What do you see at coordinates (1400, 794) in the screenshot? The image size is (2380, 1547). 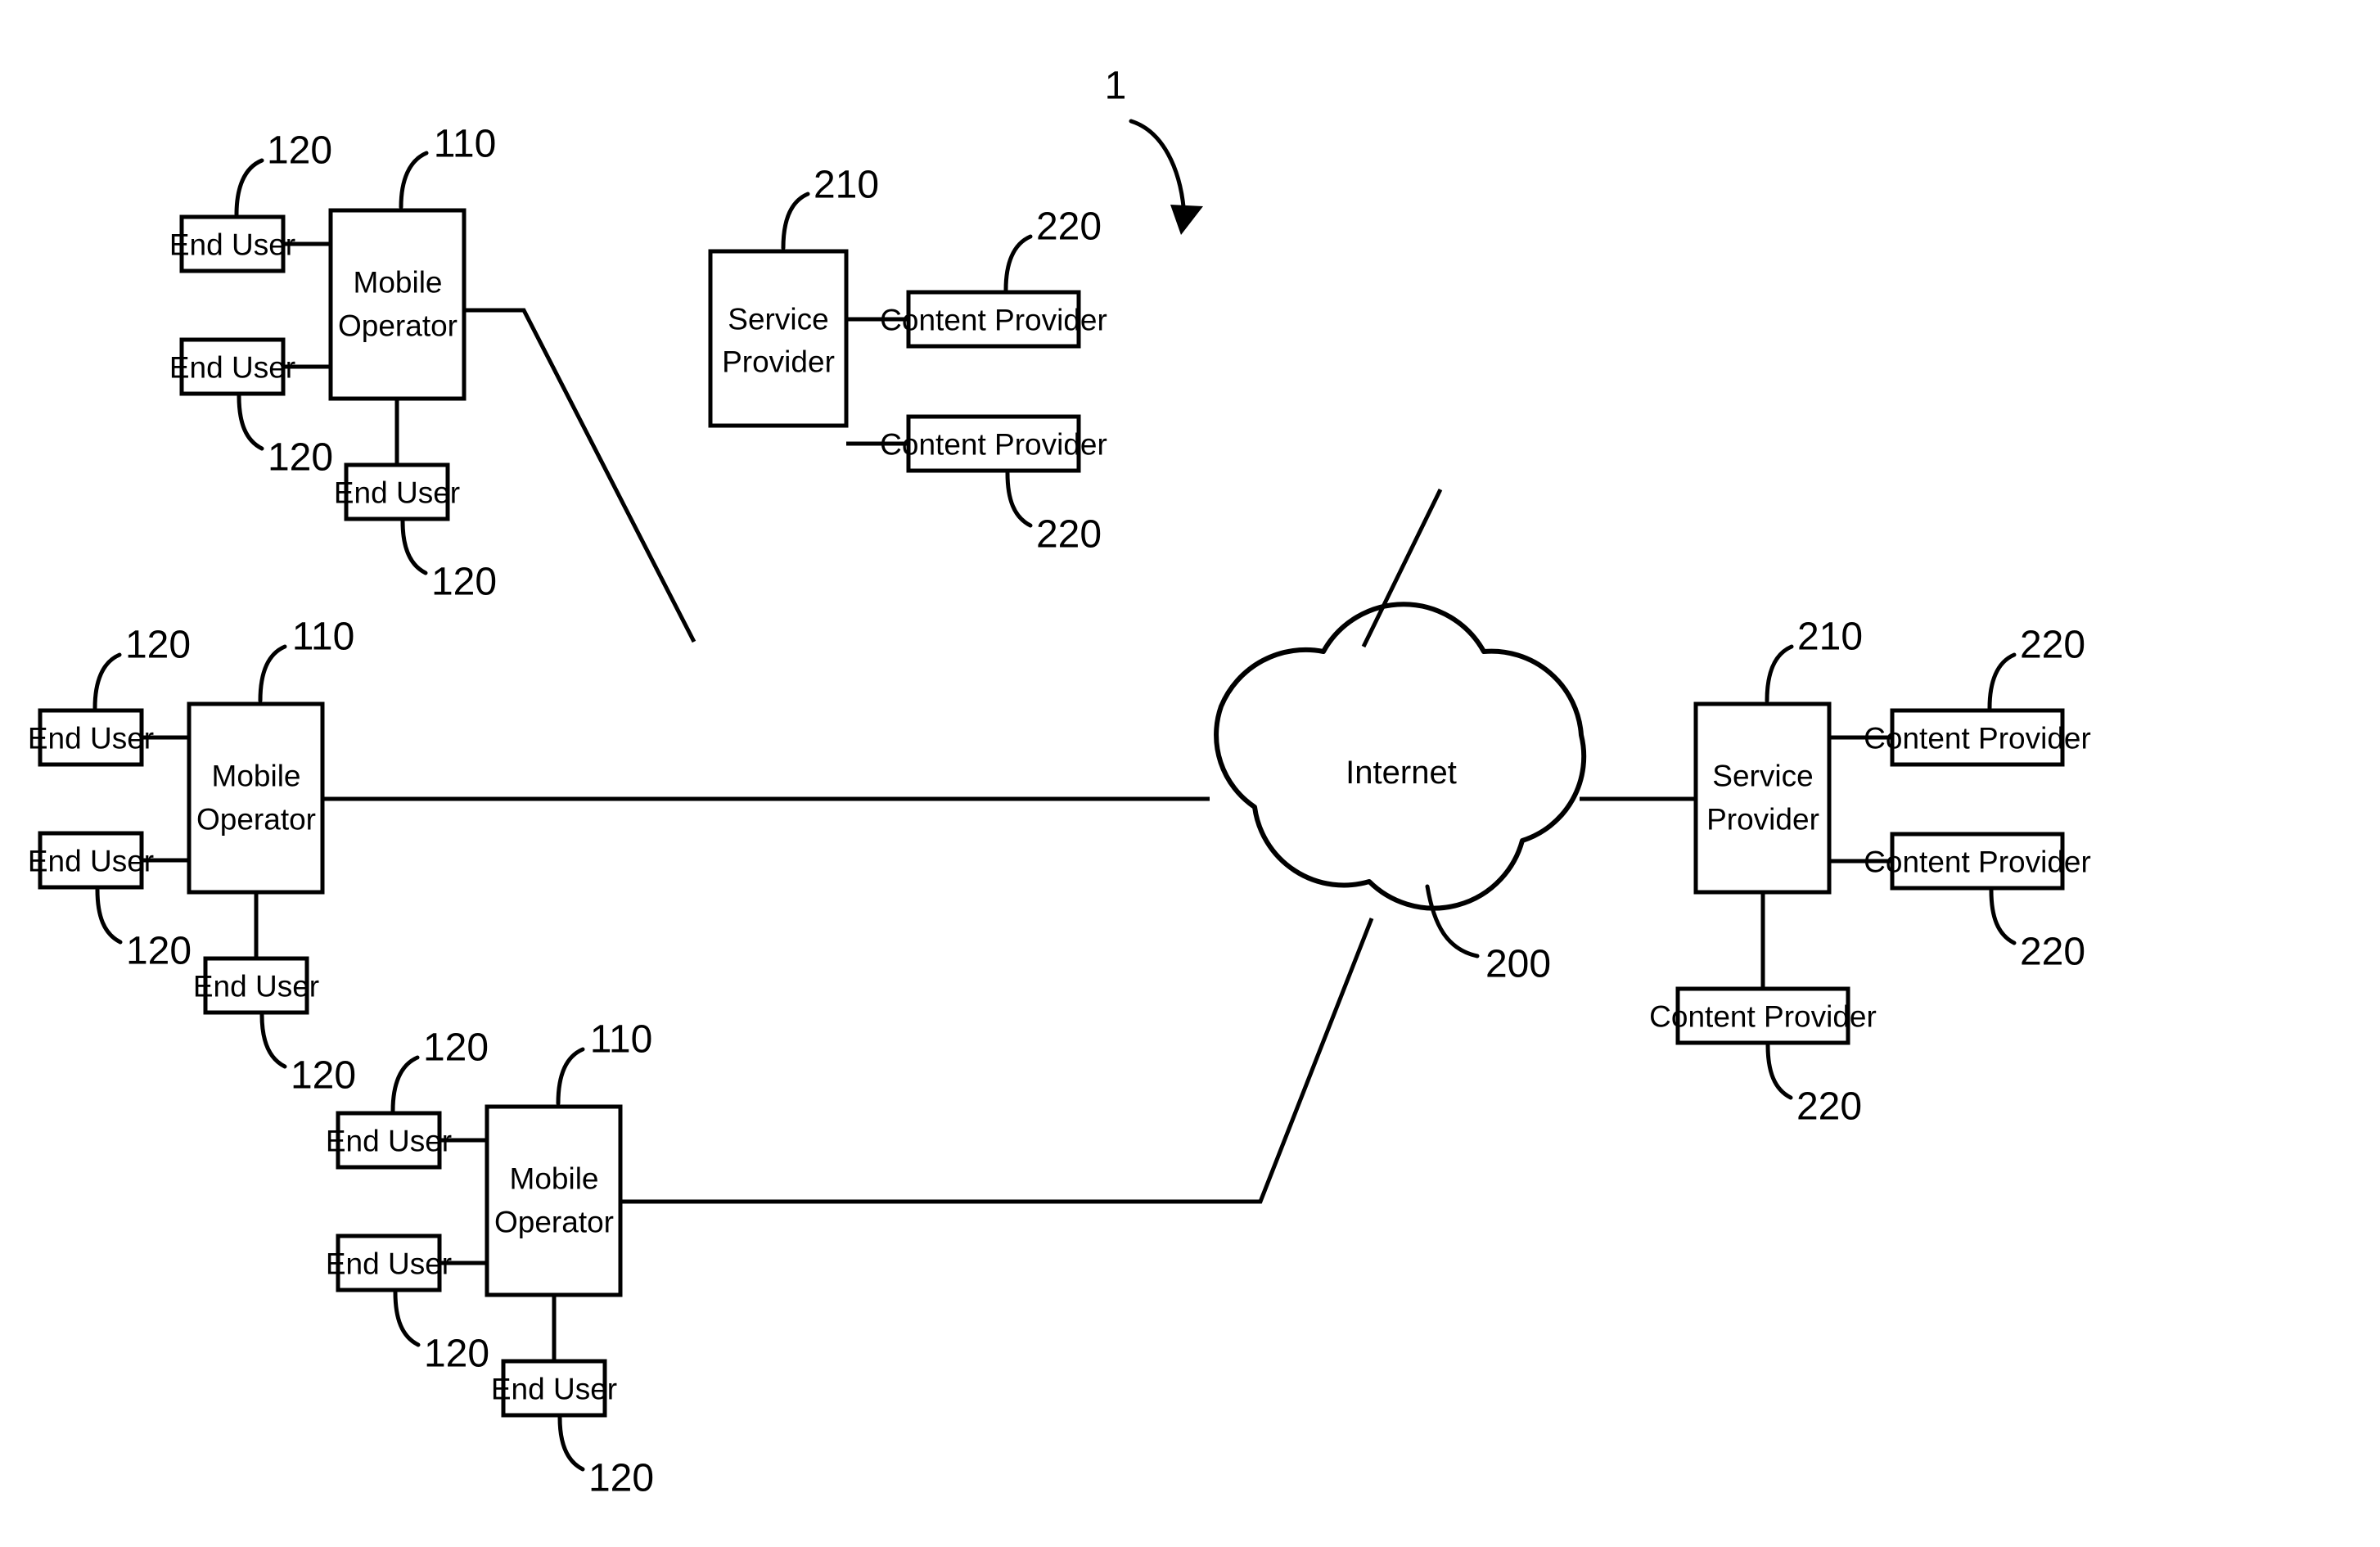 I see `internet-cloud-group: Internet 200` at bounding box center [1400, 794].